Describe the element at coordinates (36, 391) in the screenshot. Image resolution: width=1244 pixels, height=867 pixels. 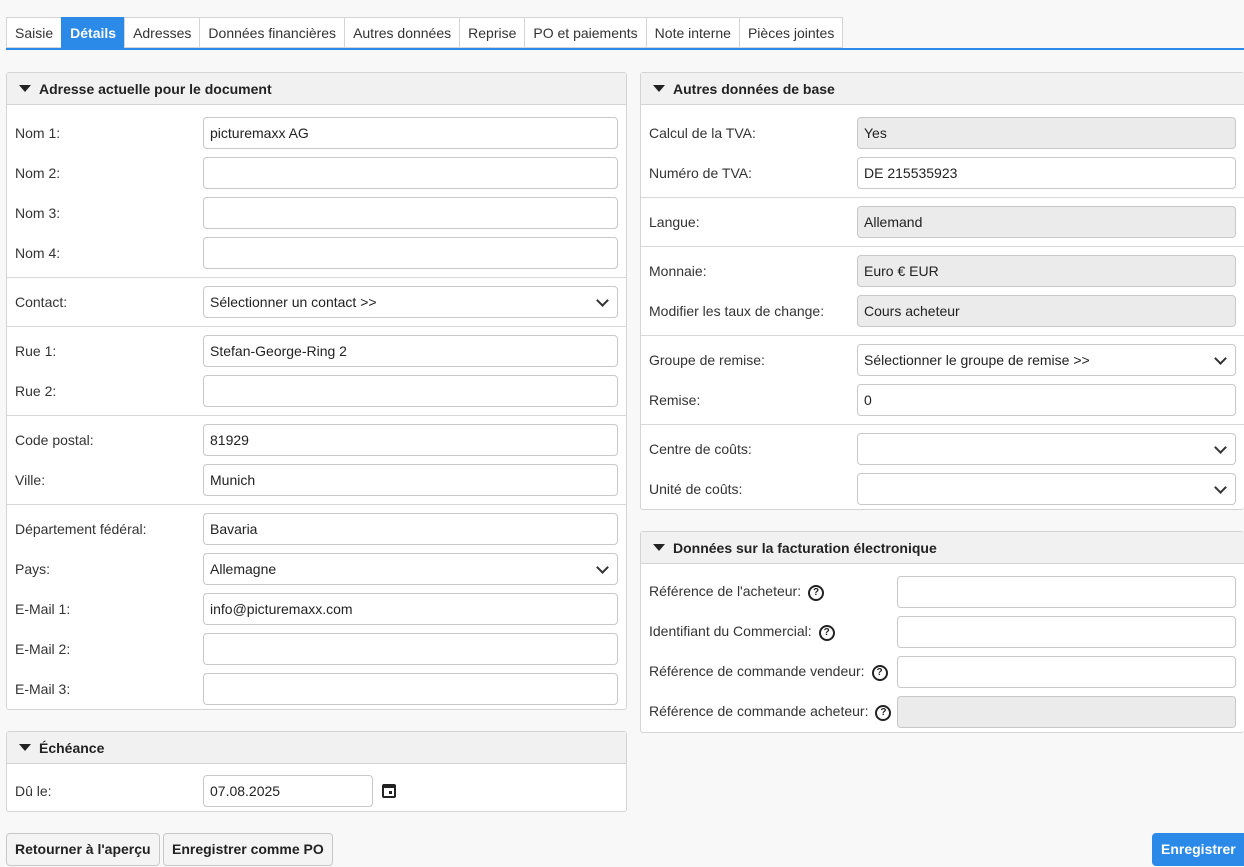
I see `street2-label: Rue 2:` at that location.